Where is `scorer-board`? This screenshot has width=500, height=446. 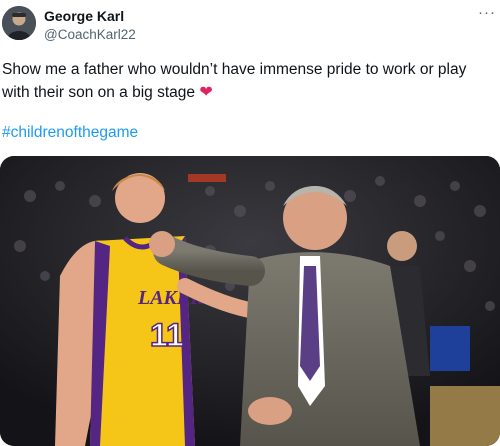
scorer-board is located at coordinates (450, 348).